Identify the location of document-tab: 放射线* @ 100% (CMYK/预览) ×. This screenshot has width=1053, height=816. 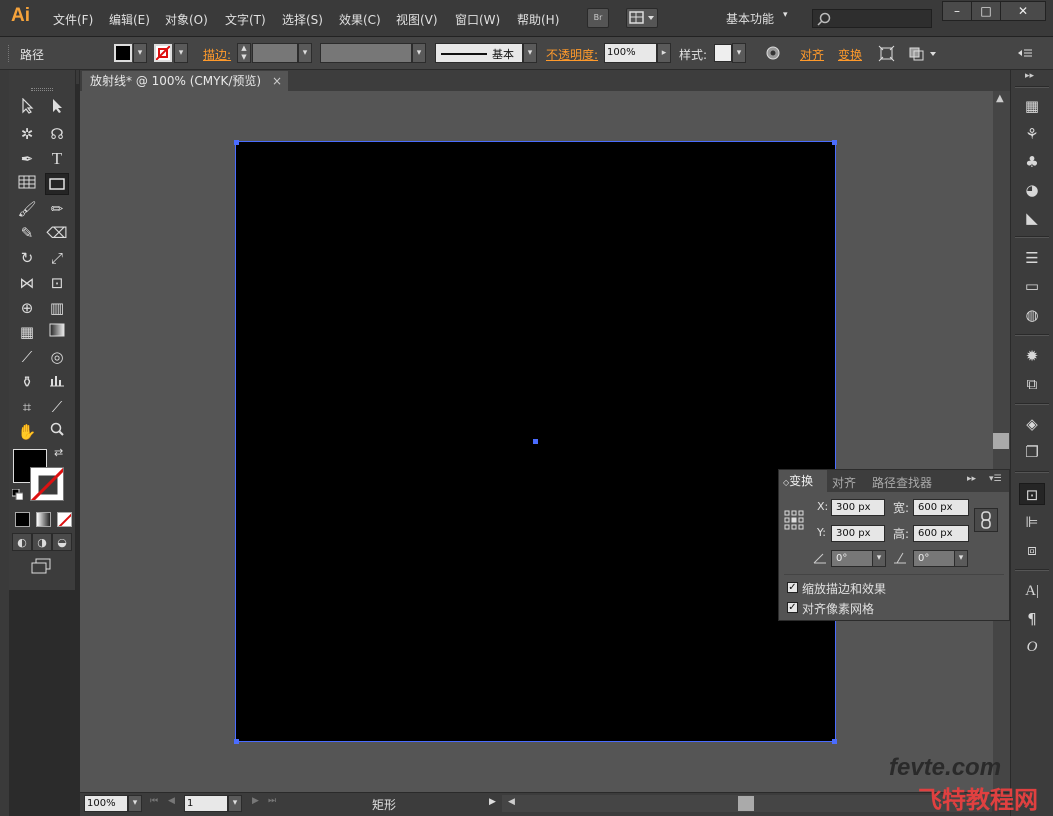
(185, 81).